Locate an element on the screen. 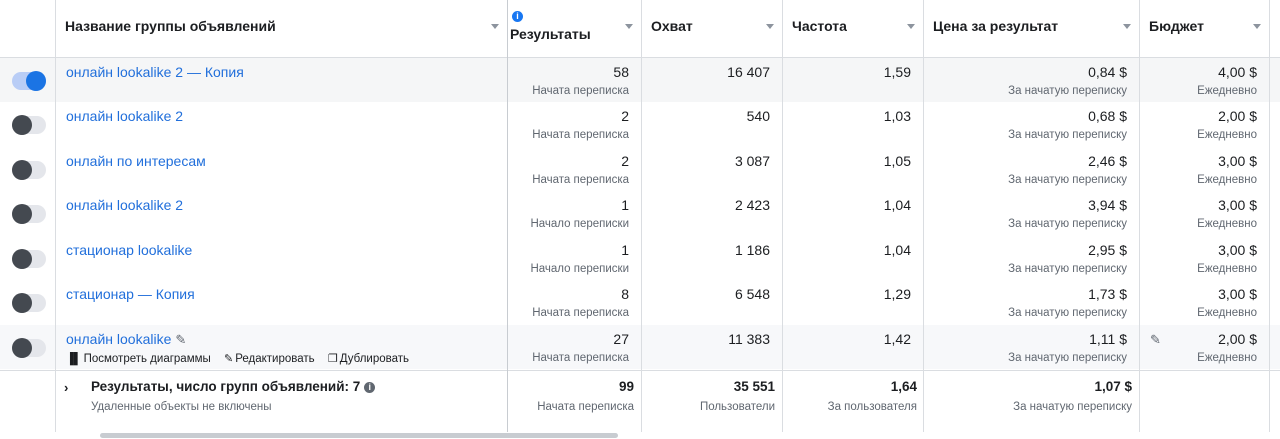  frequency-value: 1,29 is located at coordinates (897, 294).